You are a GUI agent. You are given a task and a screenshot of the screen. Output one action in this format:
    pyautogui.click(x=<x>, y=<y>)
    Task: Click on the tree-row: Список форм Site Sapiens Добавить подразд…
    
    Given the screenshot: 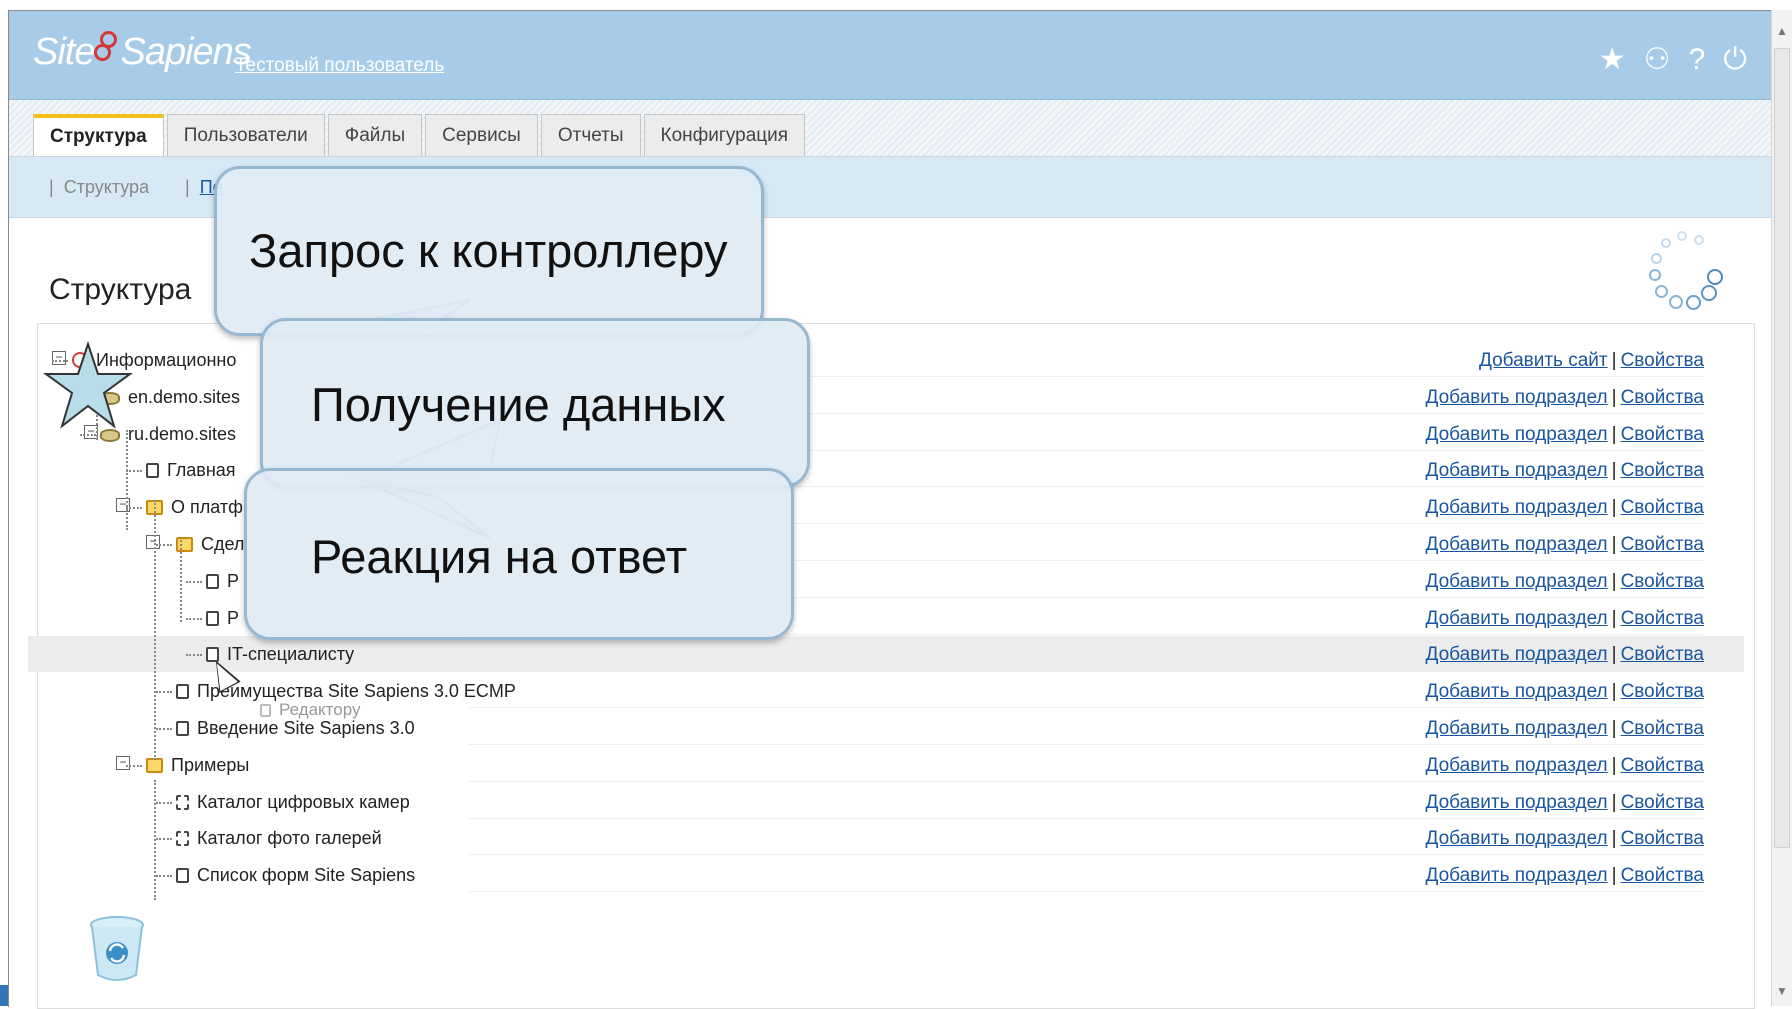 What is the action you would take?
    pyautogui.click(x=886, y=875)
    